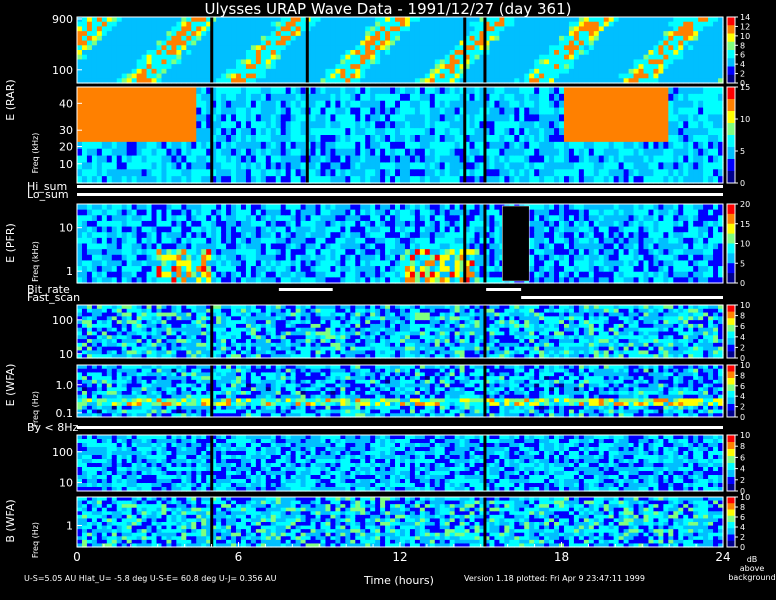  Describe the element at coordinates (742, 151) in the screenshot. I see `colorbar-tick-label: 5` at that location.